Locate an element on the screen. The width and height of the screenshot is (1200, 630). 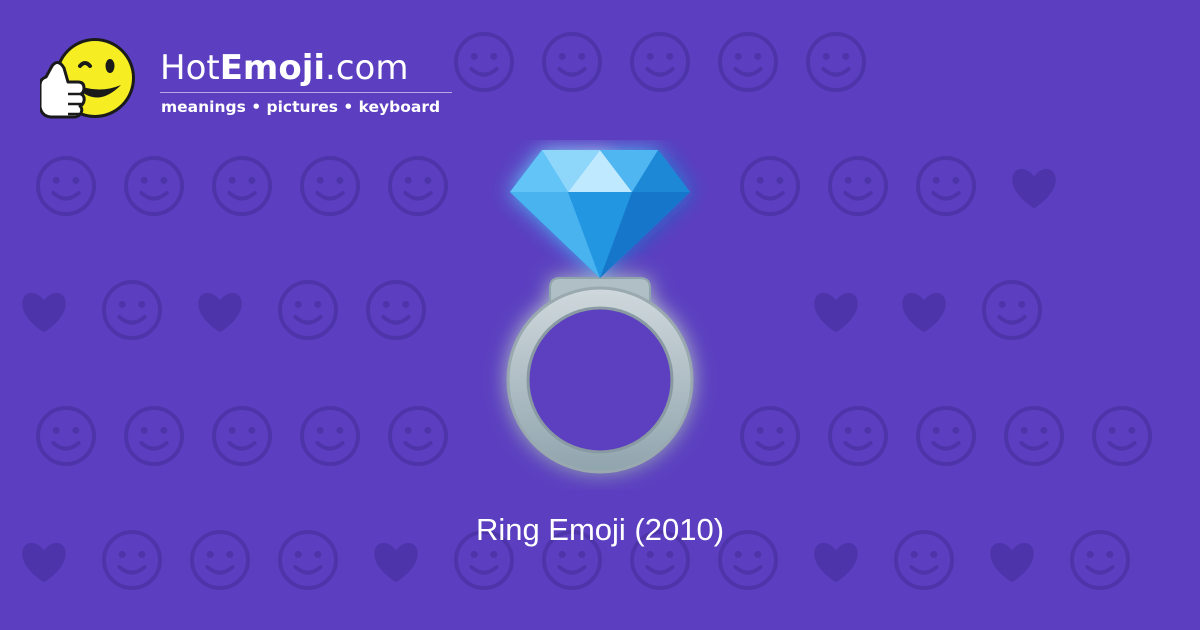
pattern-ok-hand-icon is located at coordinates (572, 62).